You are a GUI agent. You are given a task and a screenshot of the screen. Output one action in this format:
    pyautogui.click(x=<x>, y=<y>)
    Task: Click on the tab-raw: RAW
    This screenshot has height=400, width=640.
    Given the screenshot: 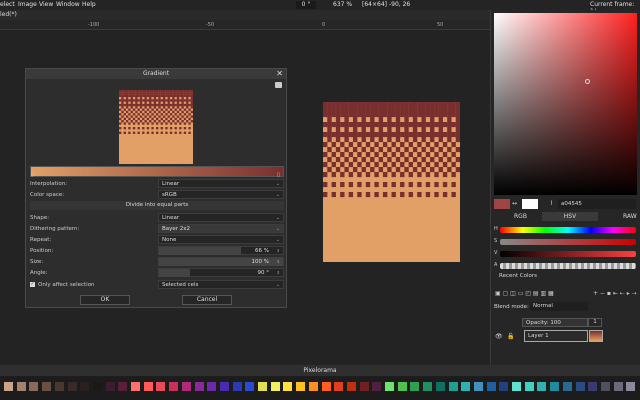 What is the action you would take?
    pyautogui.click(x=630, y=216)
    